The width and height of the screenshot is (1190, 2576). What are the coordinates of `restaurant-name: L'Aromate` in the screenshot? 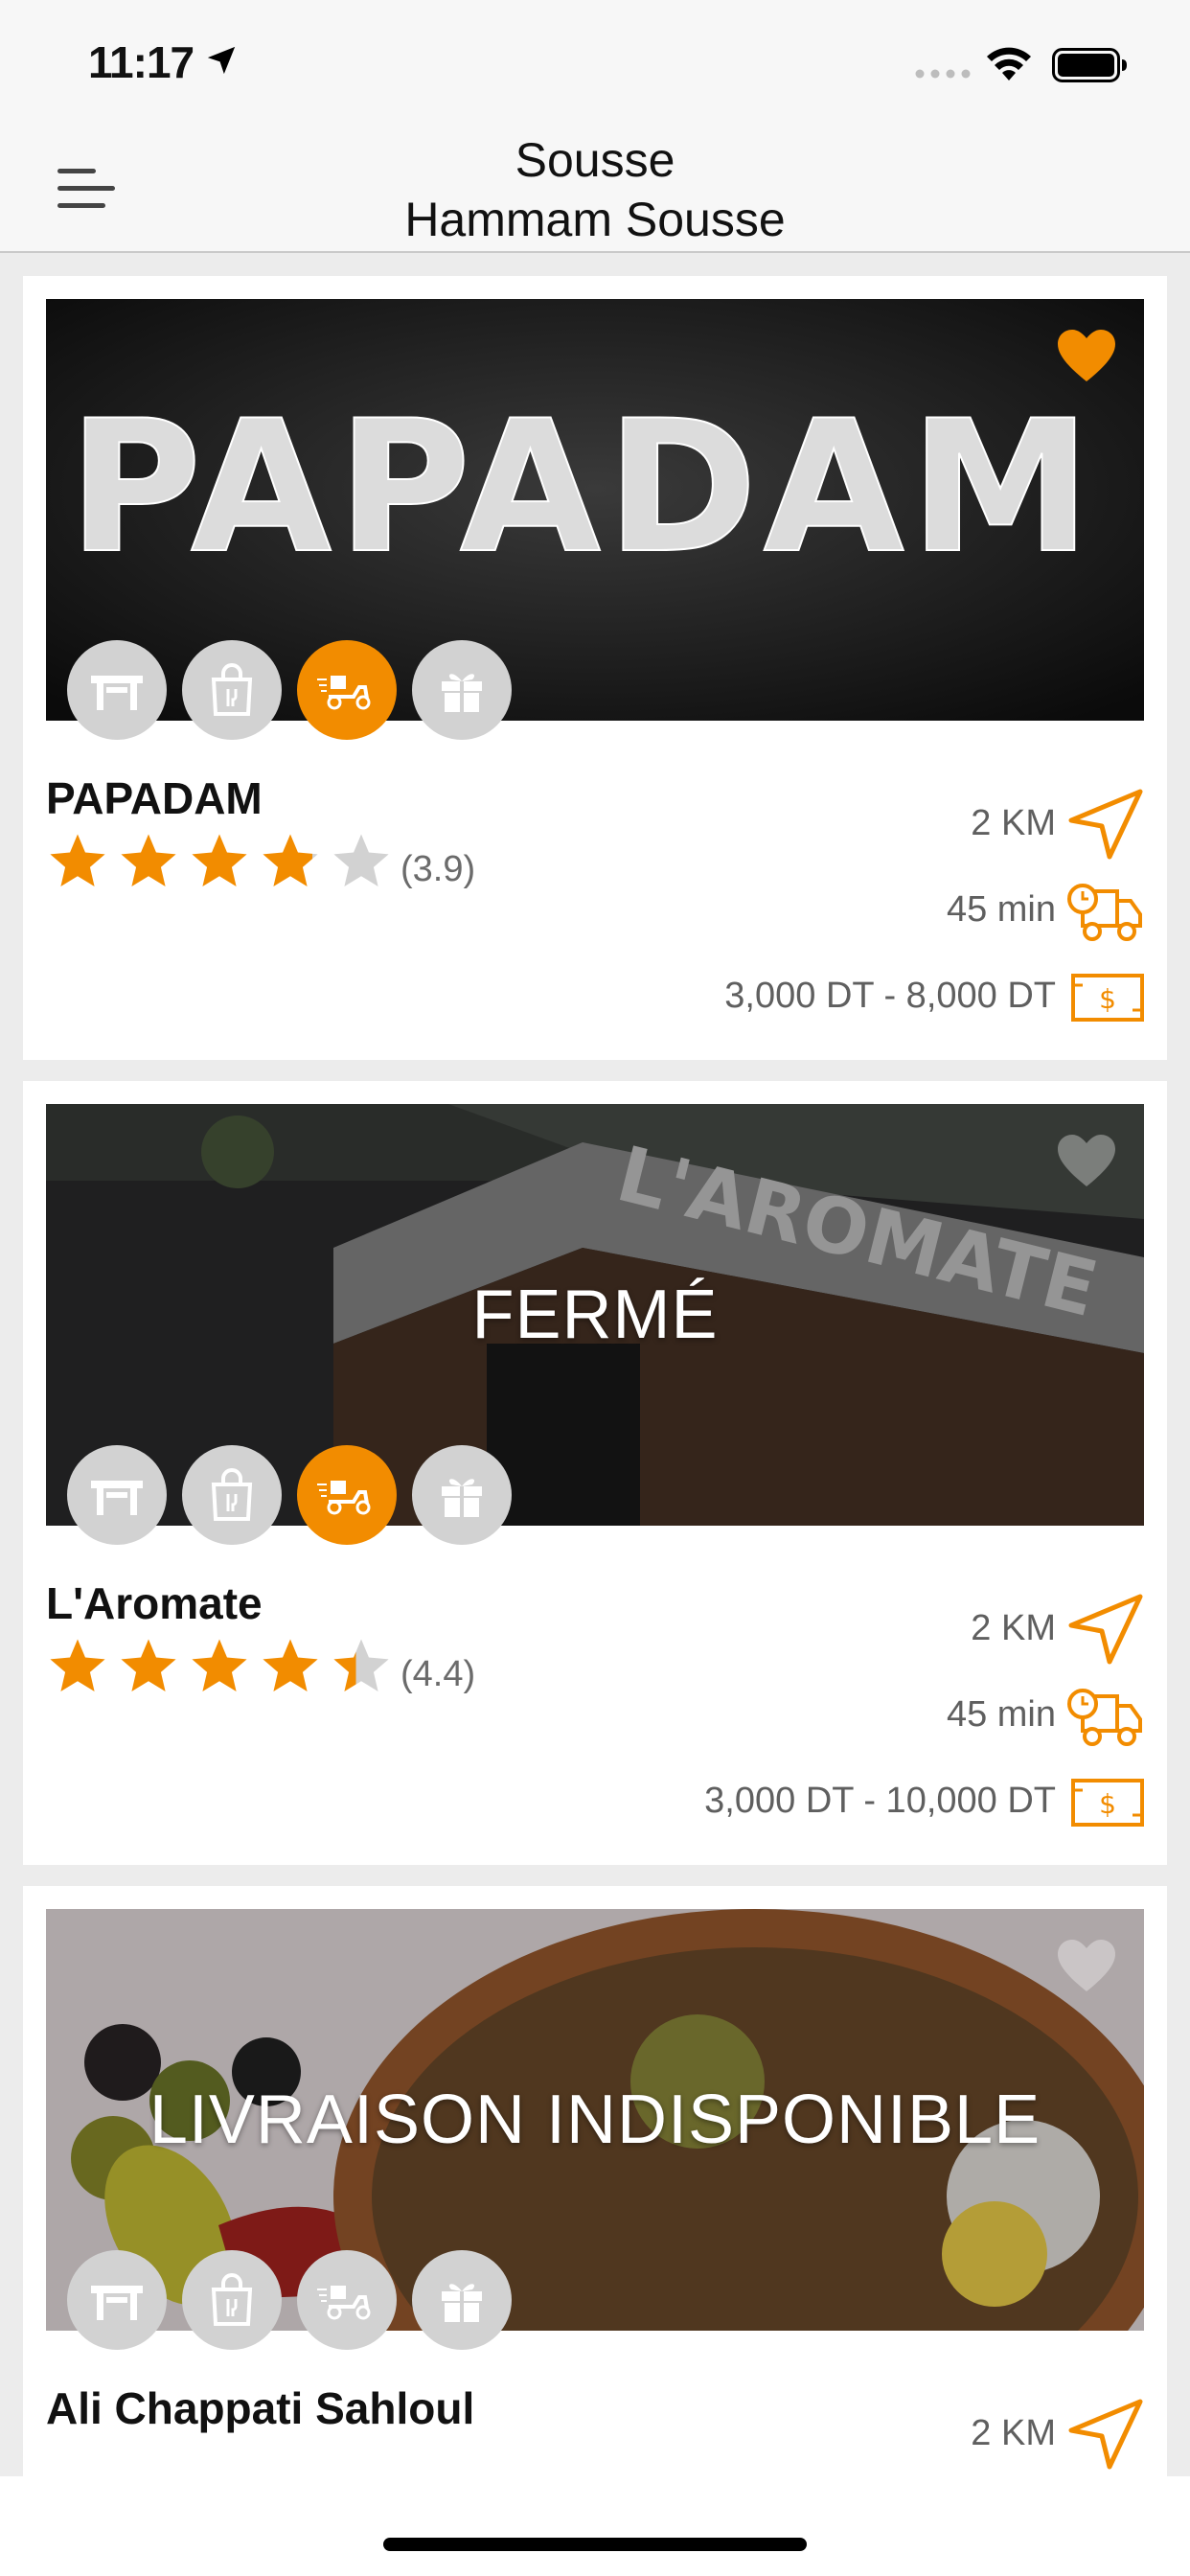 It's located at (155, 1603).